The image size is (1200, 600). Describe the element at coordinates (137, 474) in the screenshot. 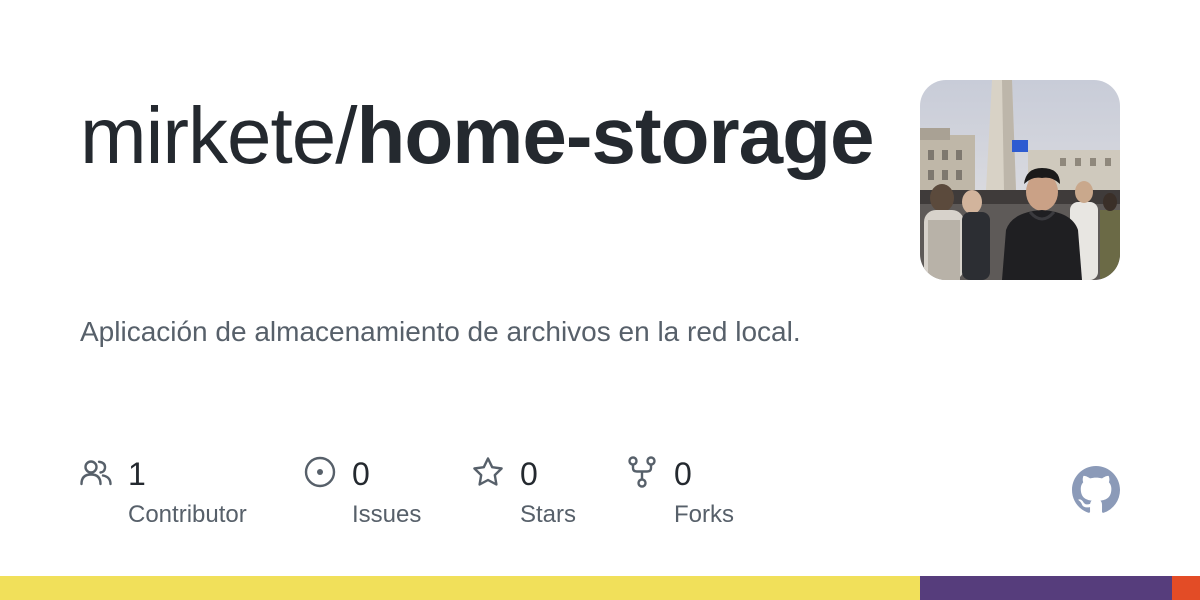

I see `stat-value: 1` at that location.